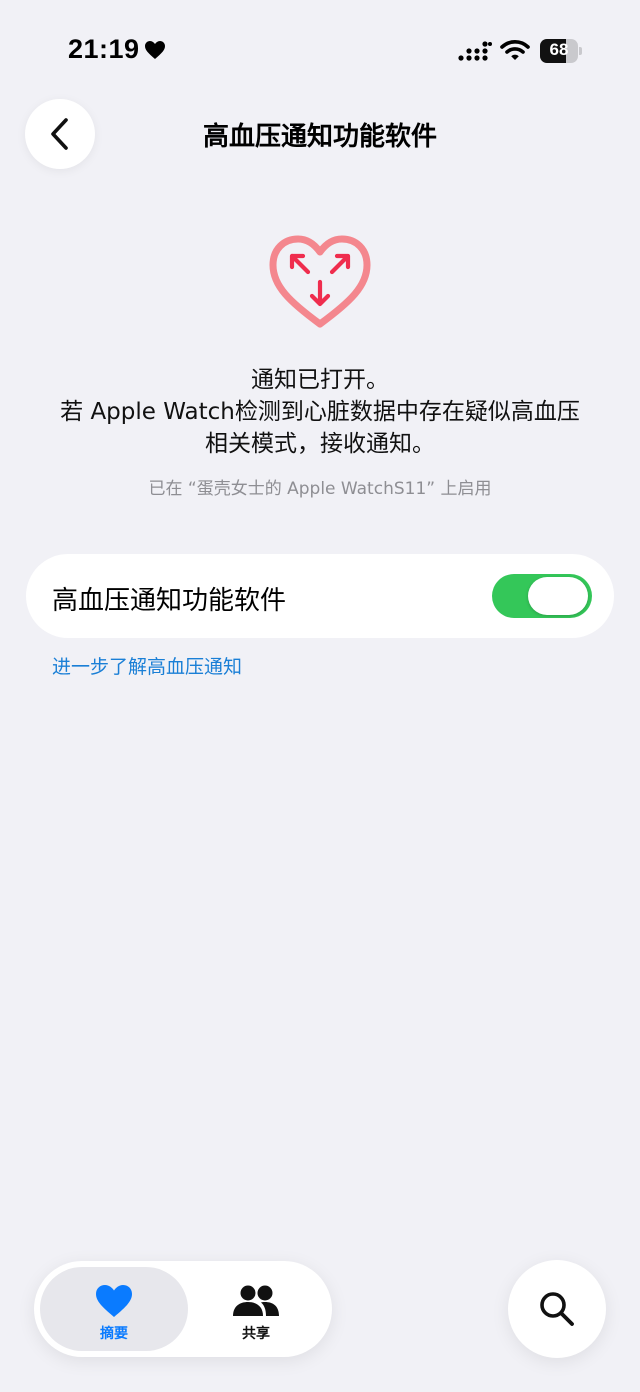 Image resolution: width=640 pixels, height=1392 pixels. What do you see at coordinates (580, 51) in the screenshot?
I see `battery-cap` at bounding box center [580, 51].